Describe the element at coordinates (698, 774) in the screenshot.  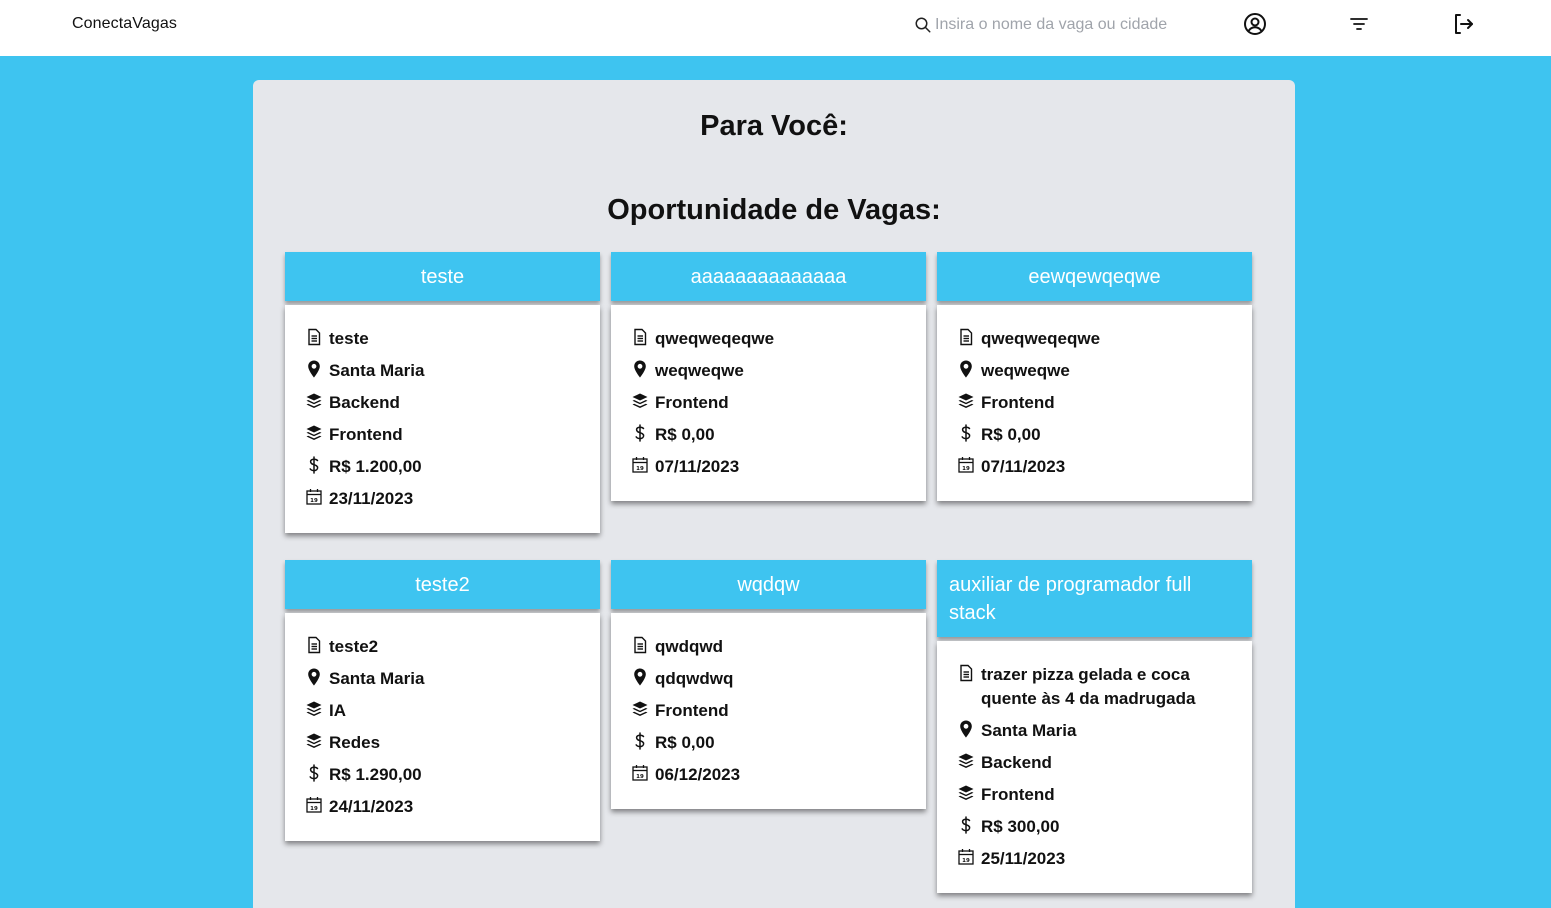
I see `job-date: 06/12/2023` at that location.